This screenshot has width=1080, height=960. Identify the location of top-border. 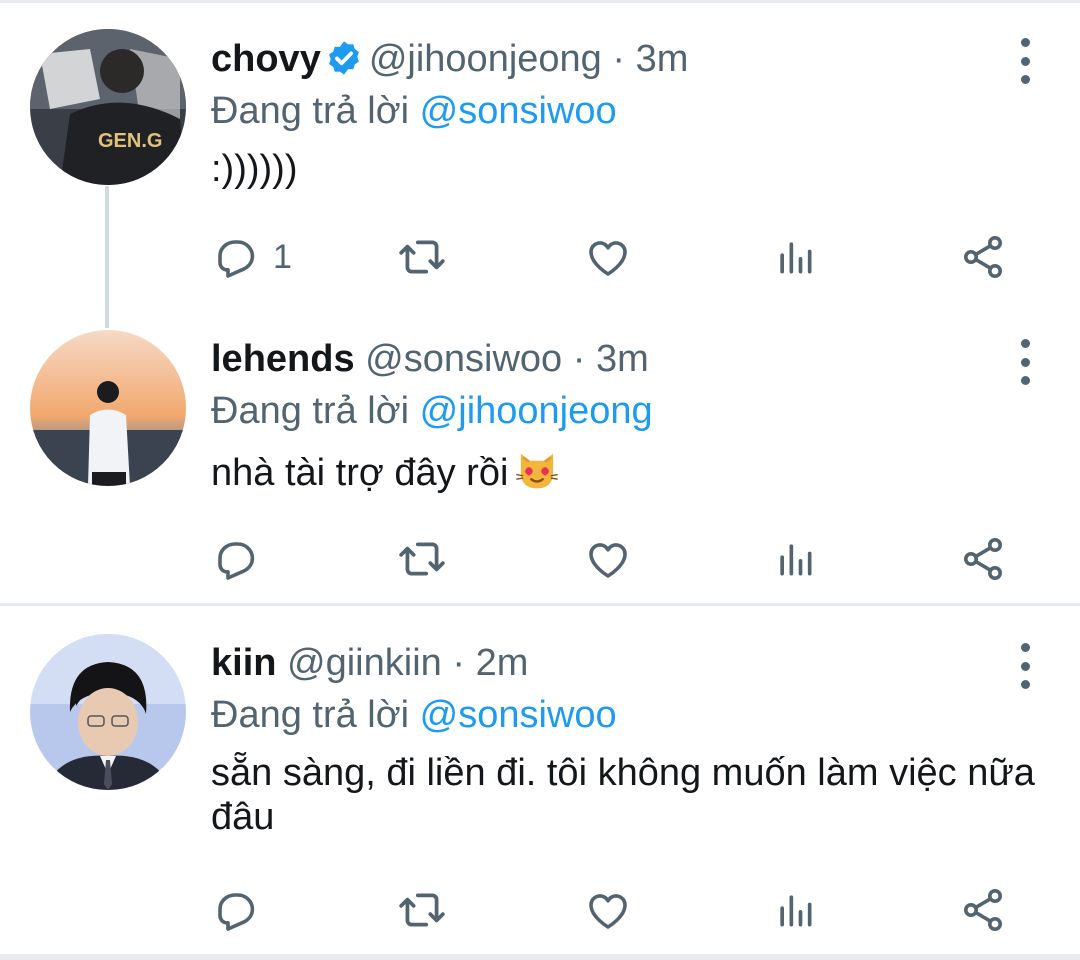
(540, 1).